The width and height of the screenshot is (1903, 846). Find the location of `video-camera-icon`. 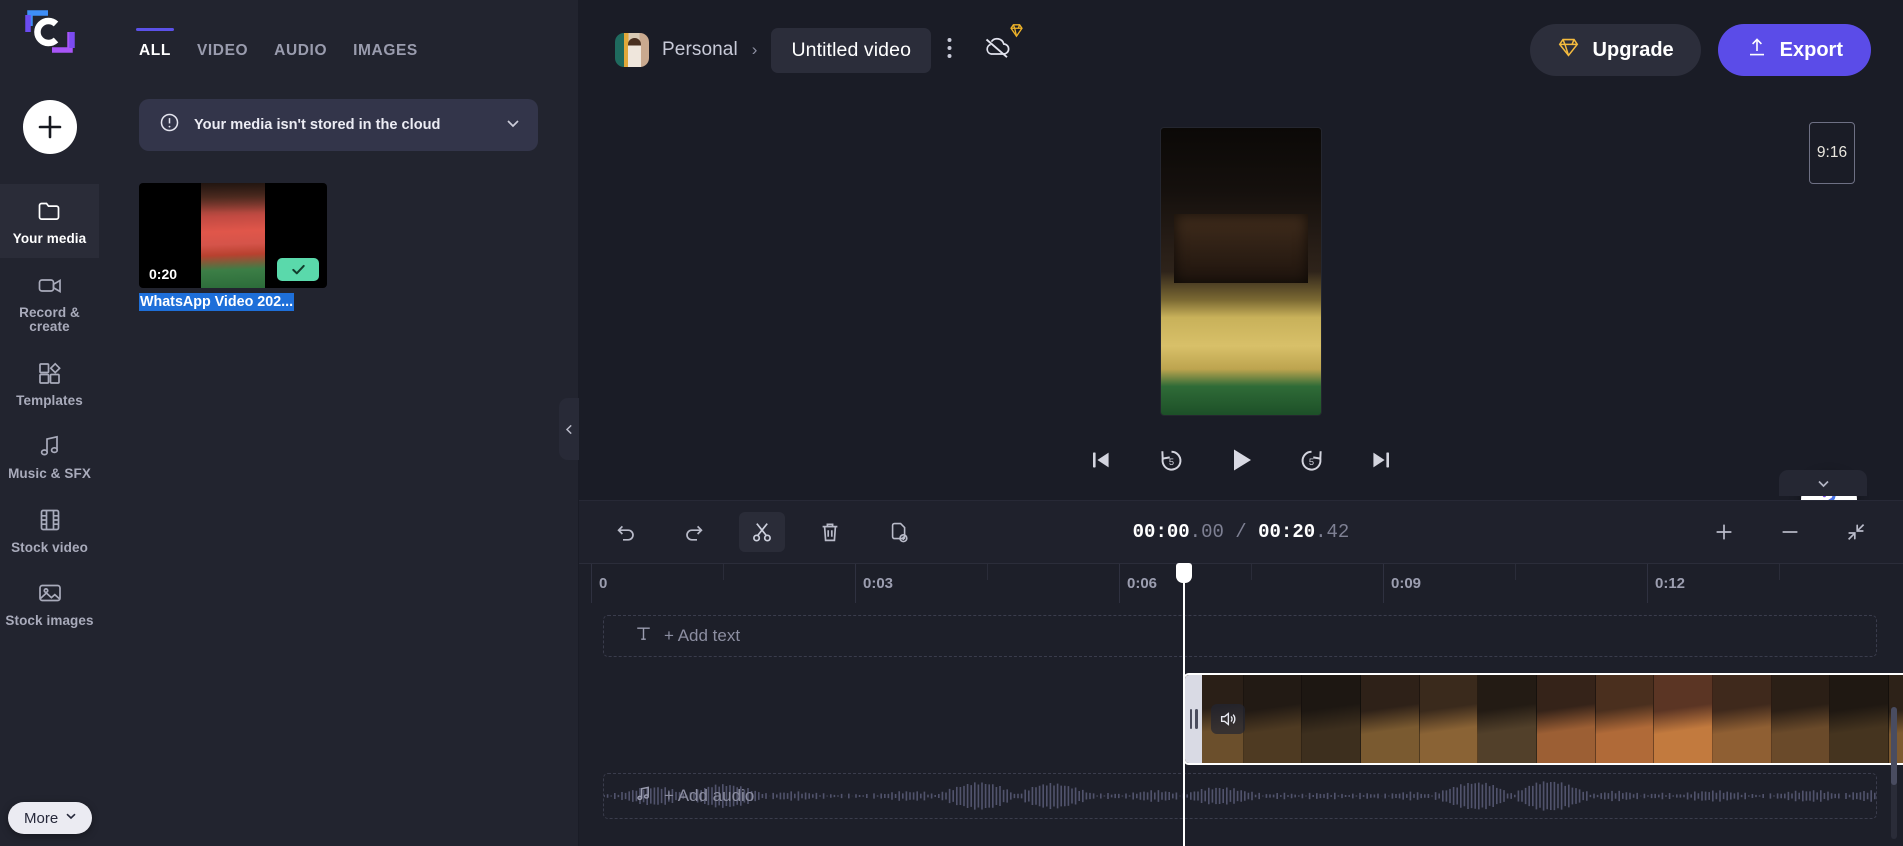

video-camera-icon is located at coordinates (50, 285).